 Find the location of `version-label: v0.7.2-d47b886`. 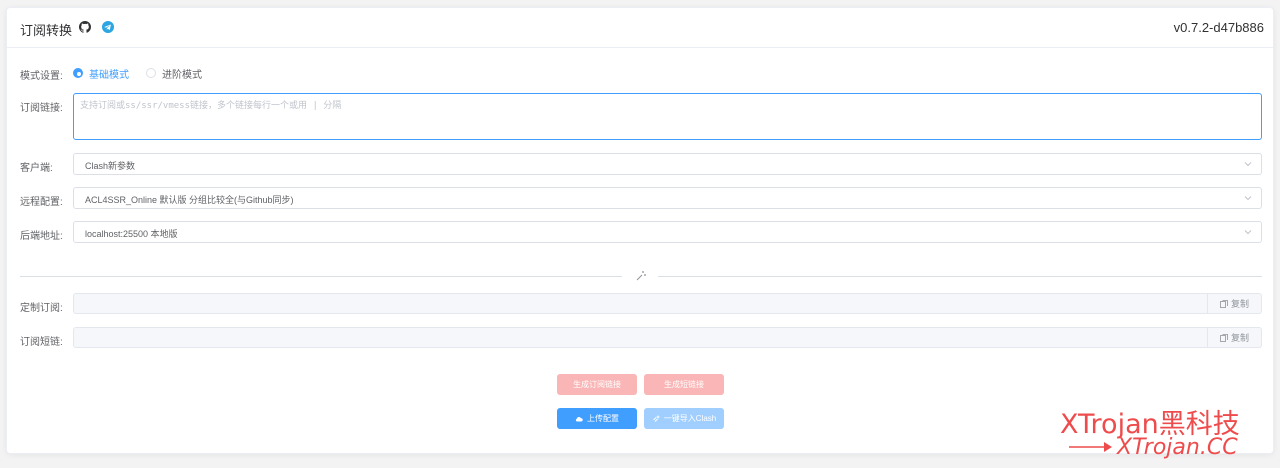

version-label: v0.7.2-d47b886 is located at coordinates (1218, 27).